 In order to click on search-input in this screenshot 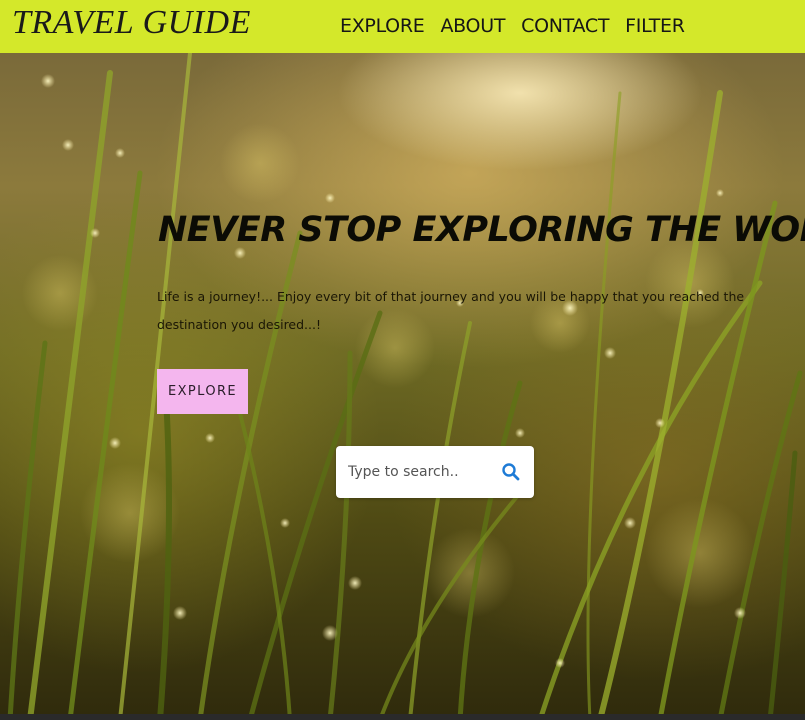, I will do `click(418, 472)`.